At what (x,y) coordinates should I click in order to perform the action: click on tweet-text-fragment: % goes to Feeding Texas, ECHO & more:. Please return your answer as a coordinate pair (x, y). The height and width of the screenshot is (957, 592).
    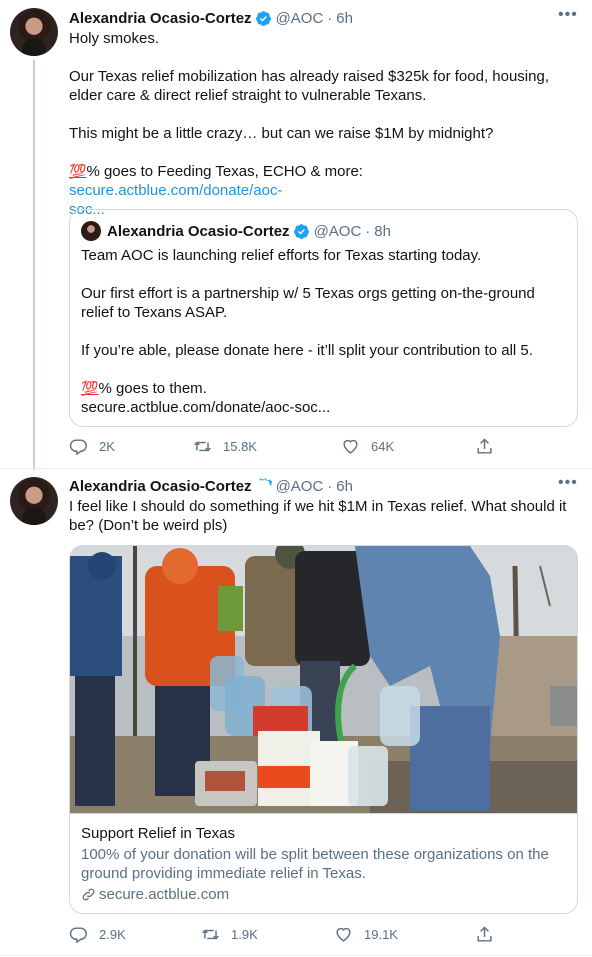
    Looking at the image, I should click on (224, 171).